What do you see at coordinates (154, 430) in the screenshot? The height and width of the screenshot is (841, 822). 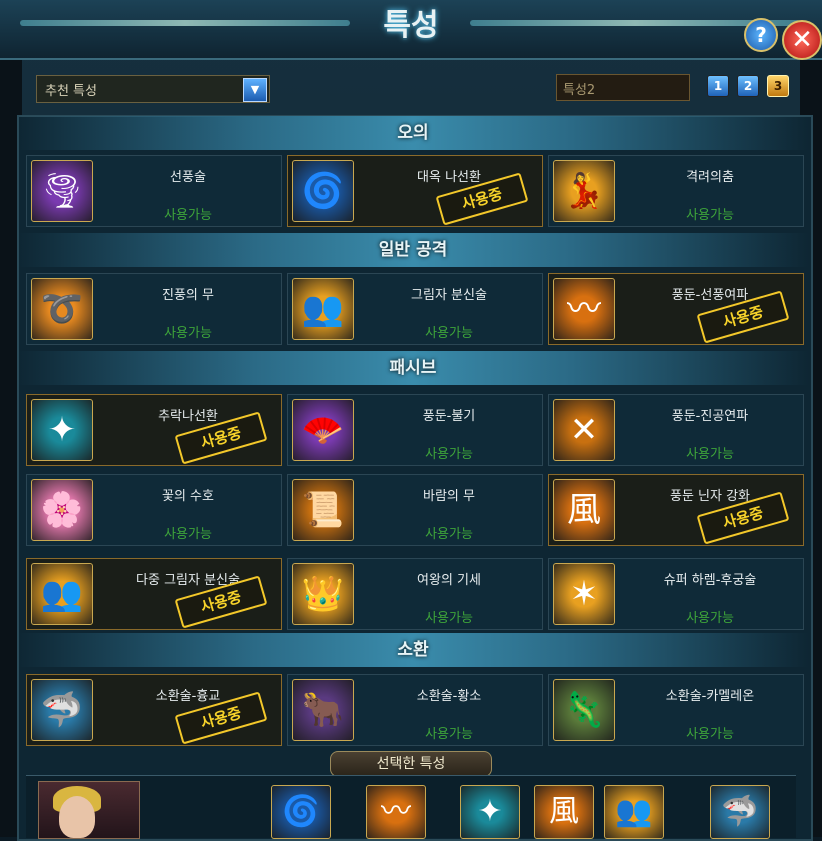 I see `trait-card: ✦ 추락나선환 사용중` at bounding box center [154, 430].